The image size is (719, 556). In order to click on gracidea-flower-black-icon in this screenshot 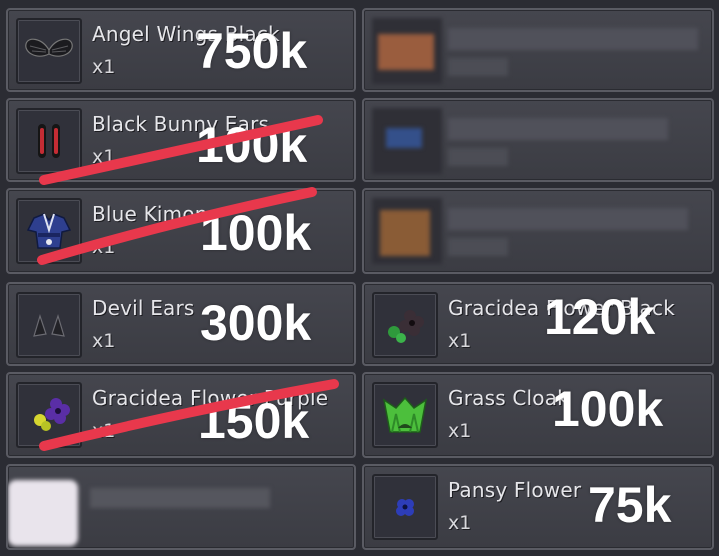, I will do `click(406, 326)`.